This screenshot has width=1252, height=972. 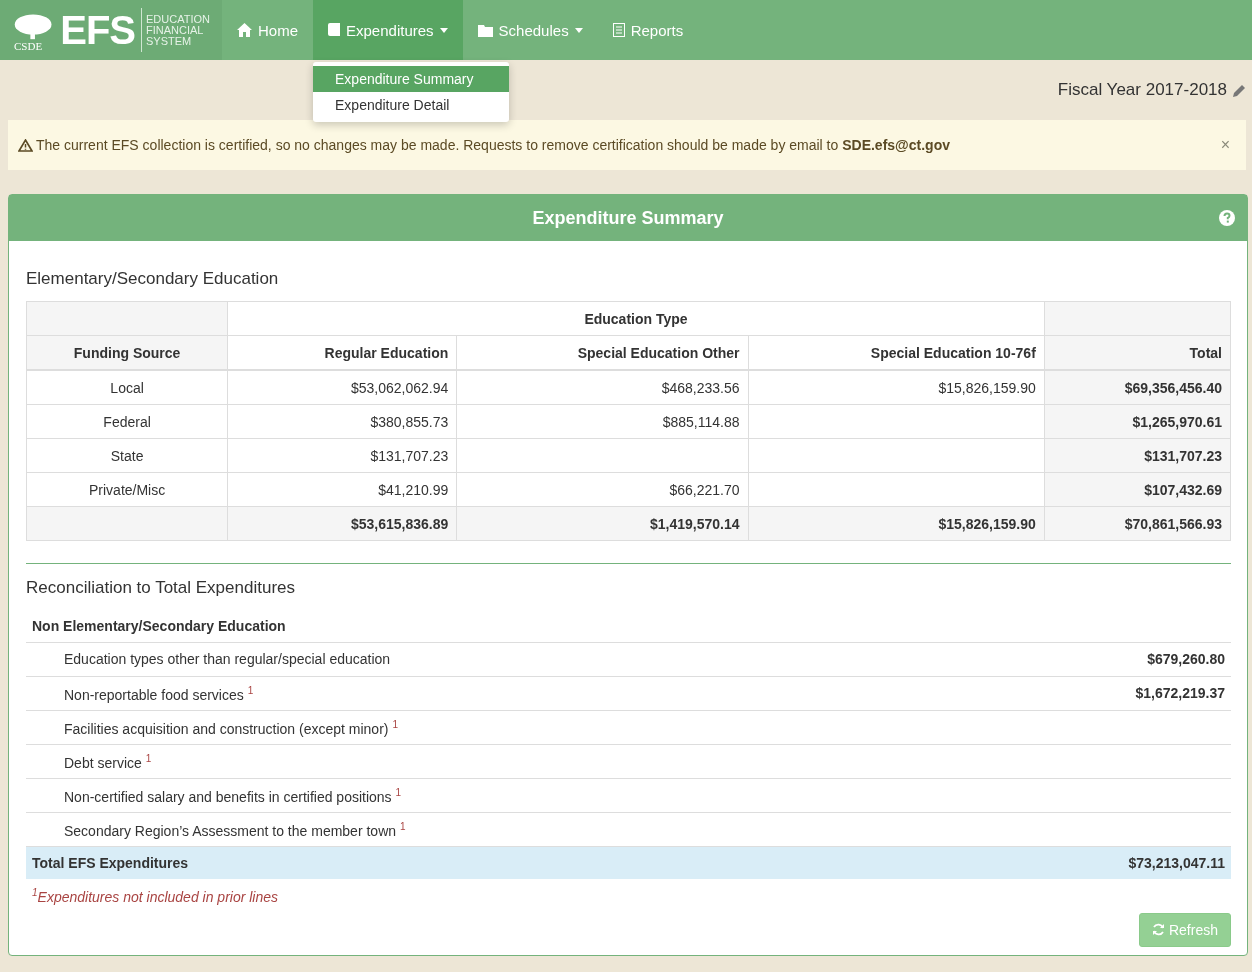 What do you see at coordinates (1239, 90) in the screenshot?
I see `pencil-icon` at bounding box center [1239, 90].